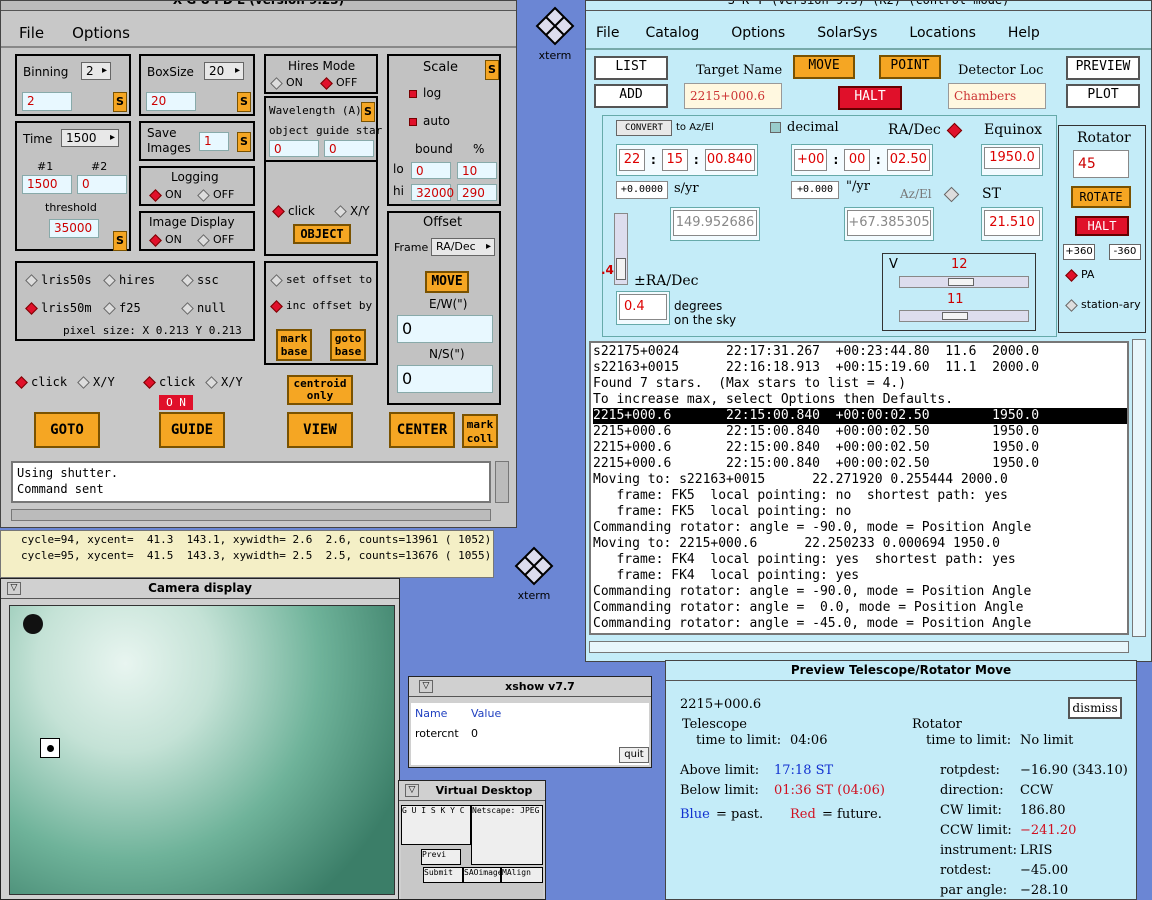 The width and height of the screenshot is (1152, 900). I want to click on imgdisp-on-radio: ON, so click(165, 240).